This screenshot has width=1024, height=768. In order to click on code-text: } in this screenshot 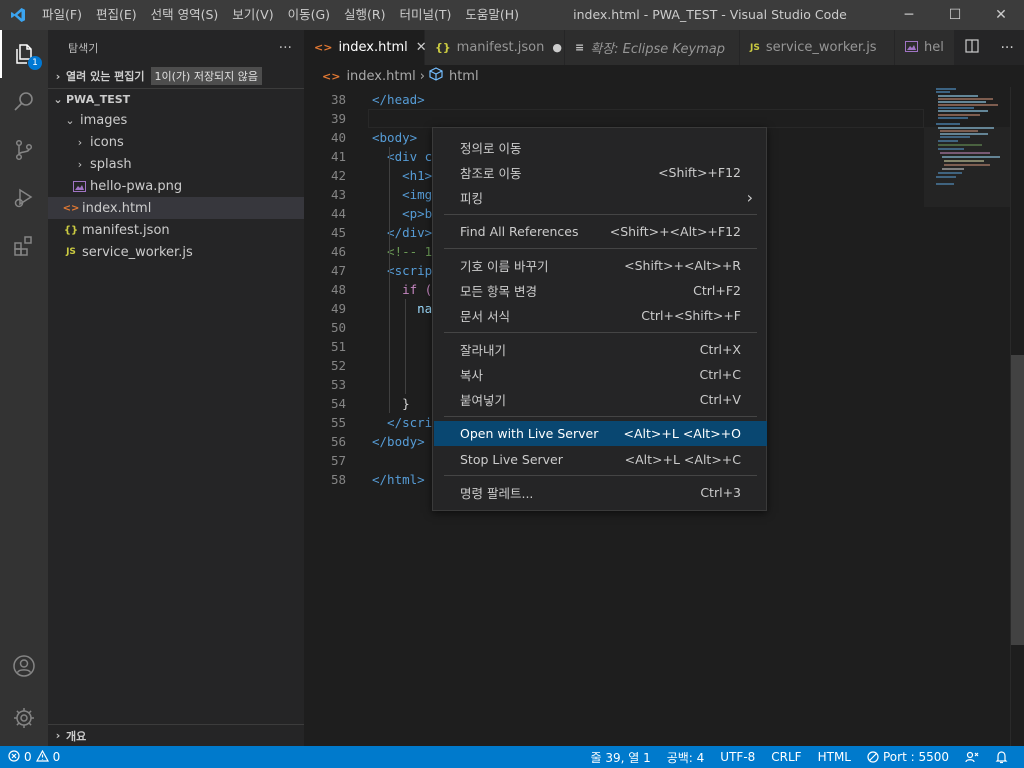, I will do `click(391, 403)`.